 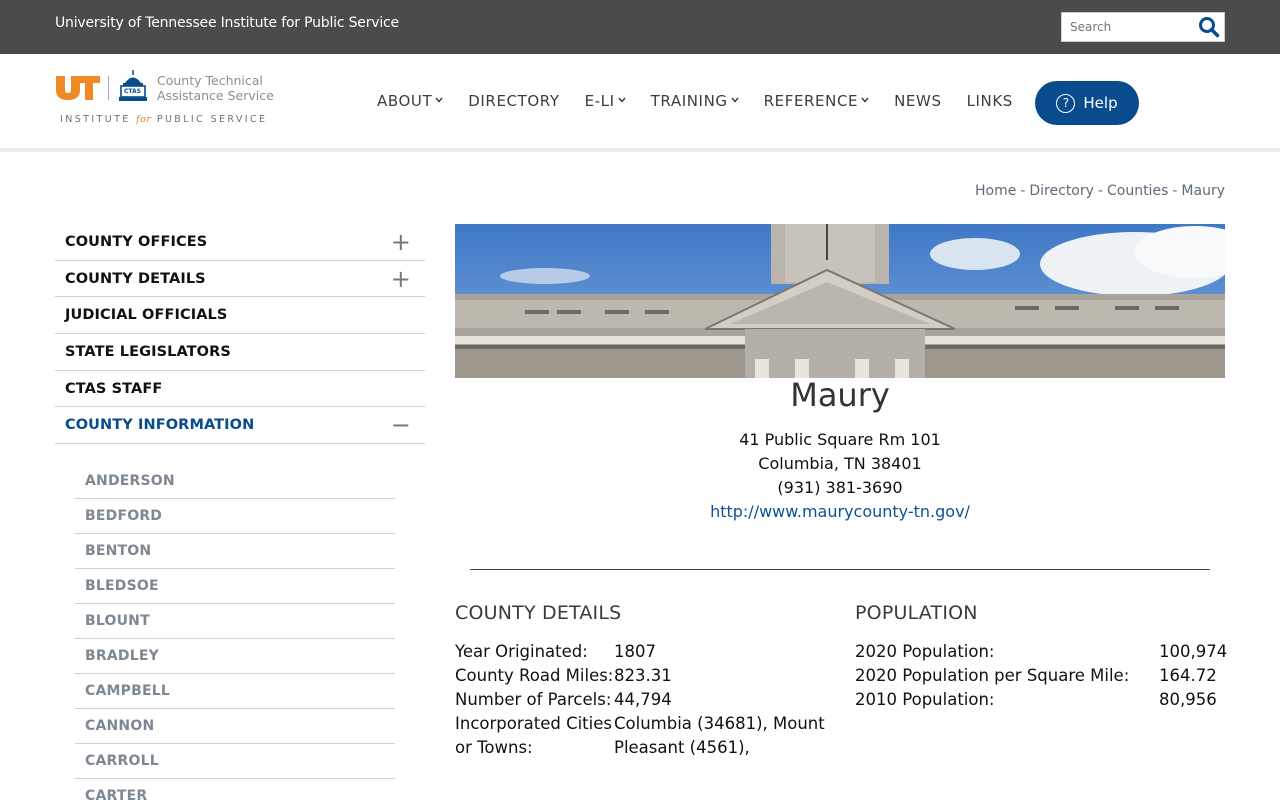 I want to click on detail-row: Number of Parcels: 44,794, so click(x=640, y=700).